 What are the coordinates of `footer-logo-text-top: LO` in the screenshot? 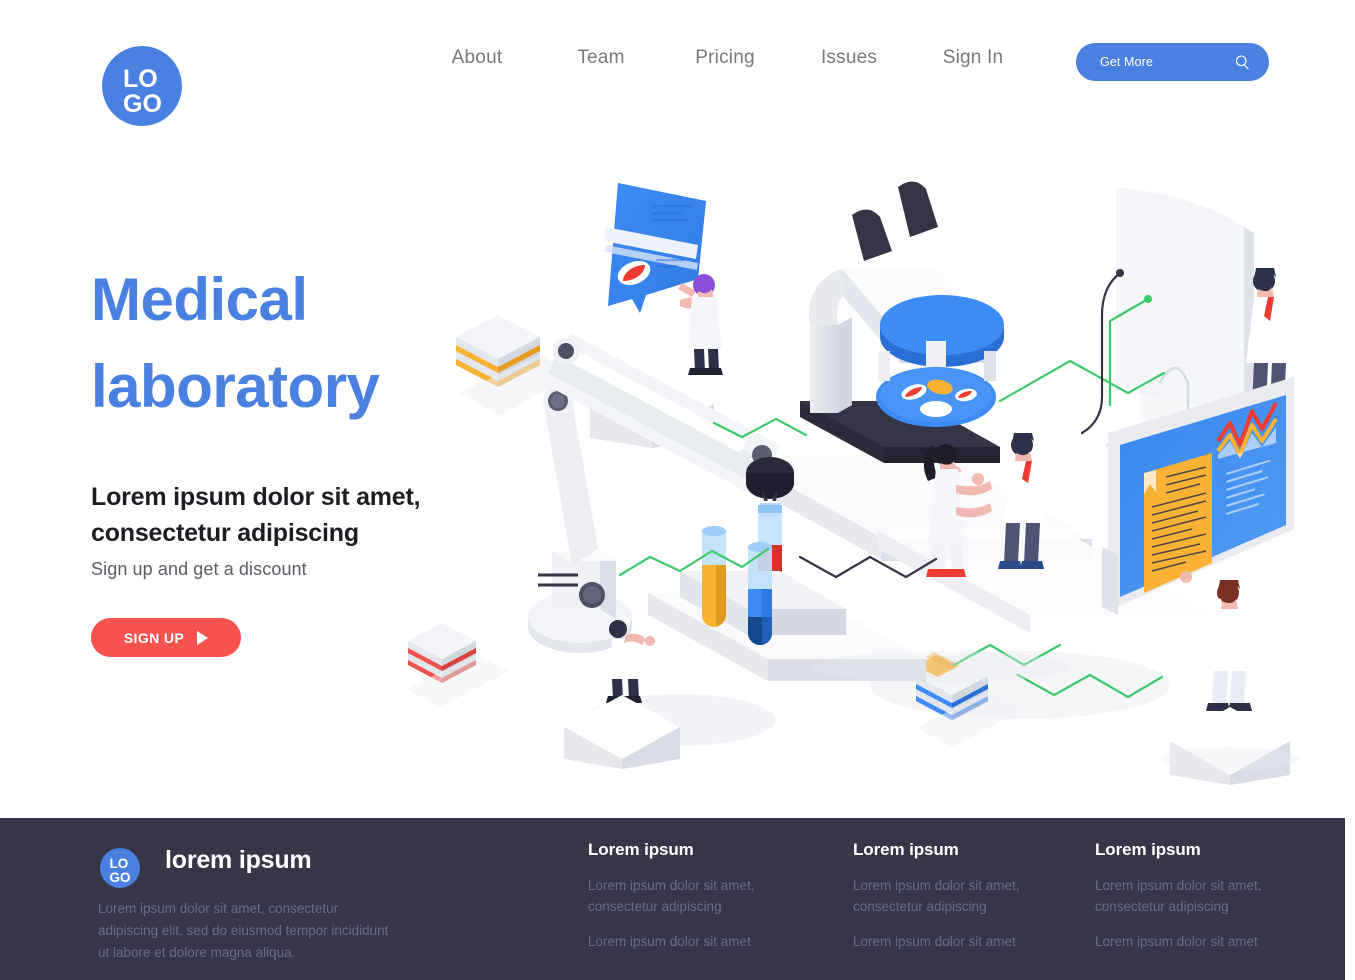 It's located at (119, 863).